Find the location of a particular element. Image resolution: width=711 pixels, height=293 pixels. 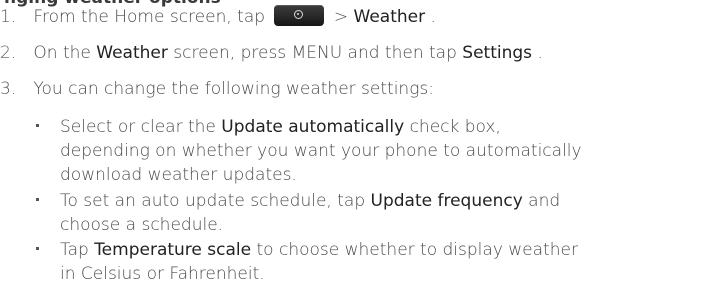

update-frequency-label: Update frequency is located at coordinates (446, 201).